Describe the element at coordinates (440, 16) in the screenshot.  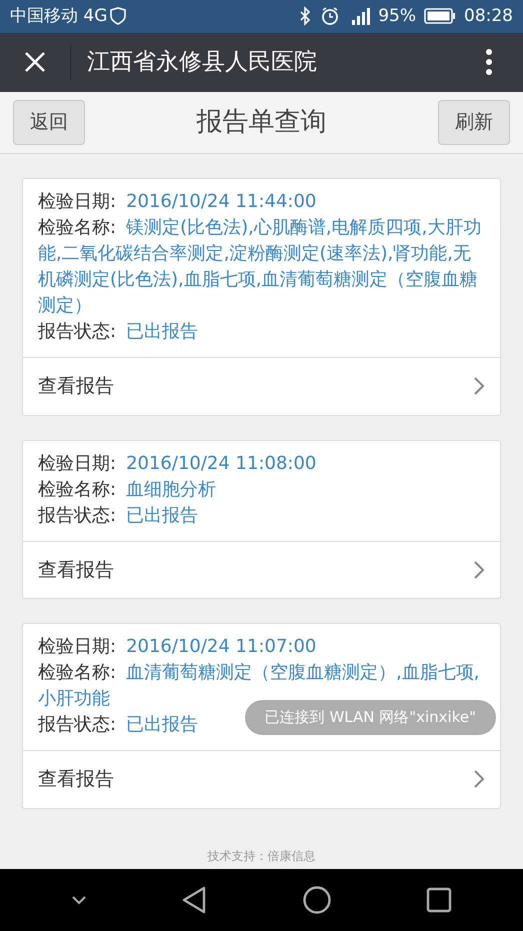
I see `battery-icon` at that location.